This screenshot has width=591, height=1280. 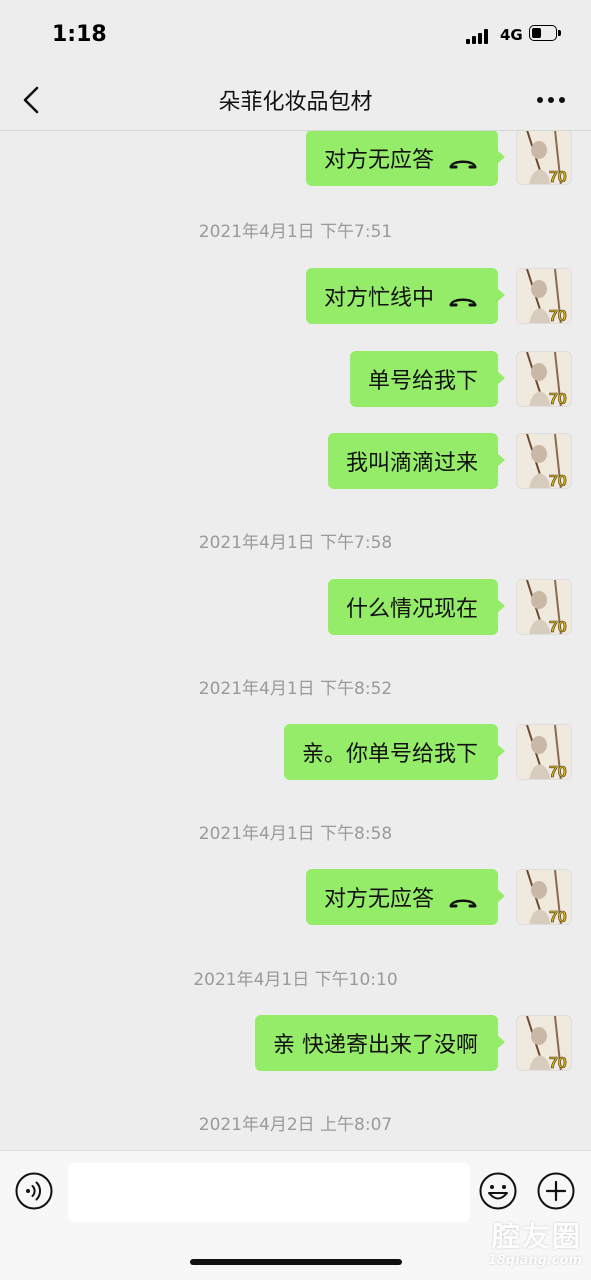 I want to click on status-bar: 1:18 4G, so click(x=295, y=35).